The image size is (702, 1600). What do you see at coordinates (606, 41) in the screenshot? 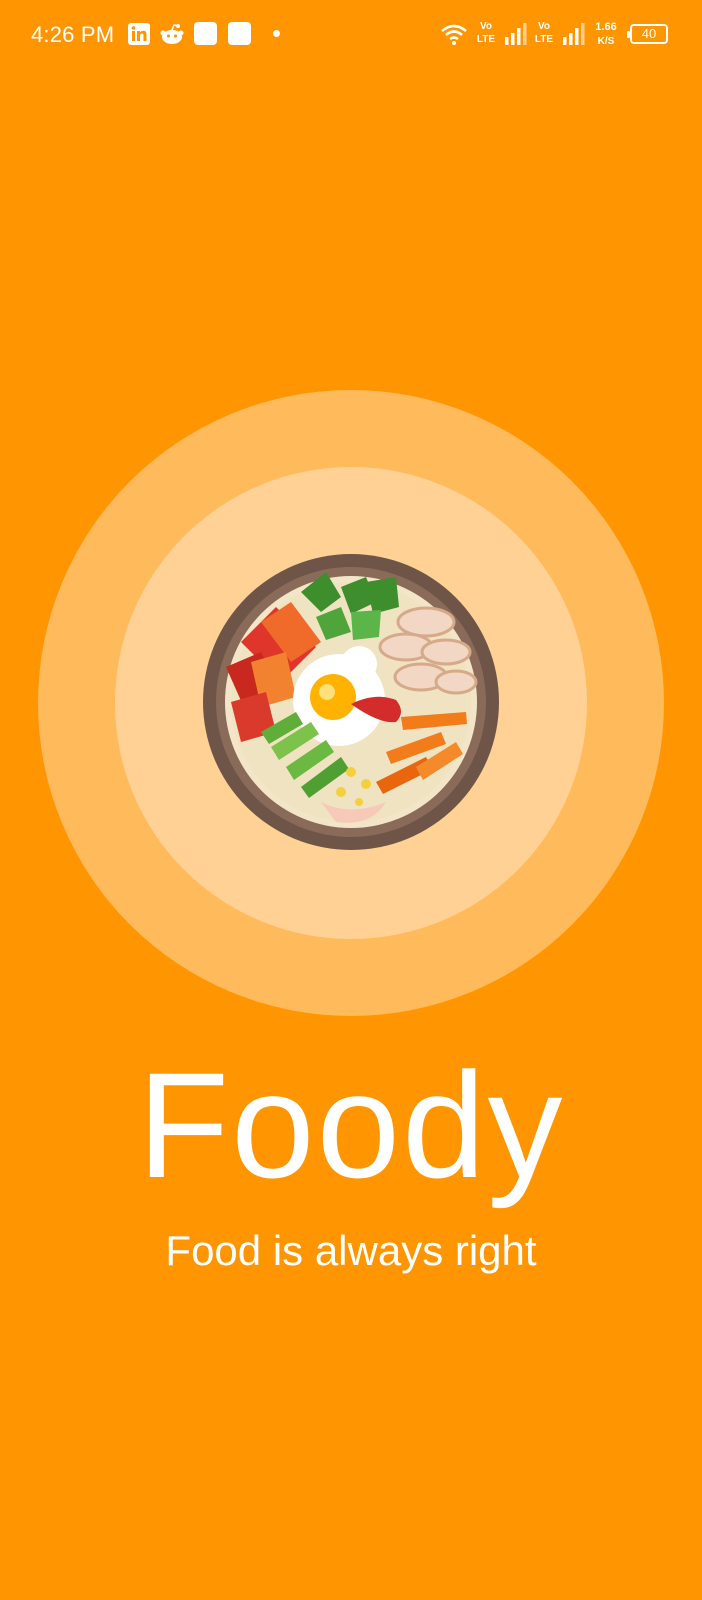
I see `network-speed-unit: K/S` at bounding box center [606, 41].